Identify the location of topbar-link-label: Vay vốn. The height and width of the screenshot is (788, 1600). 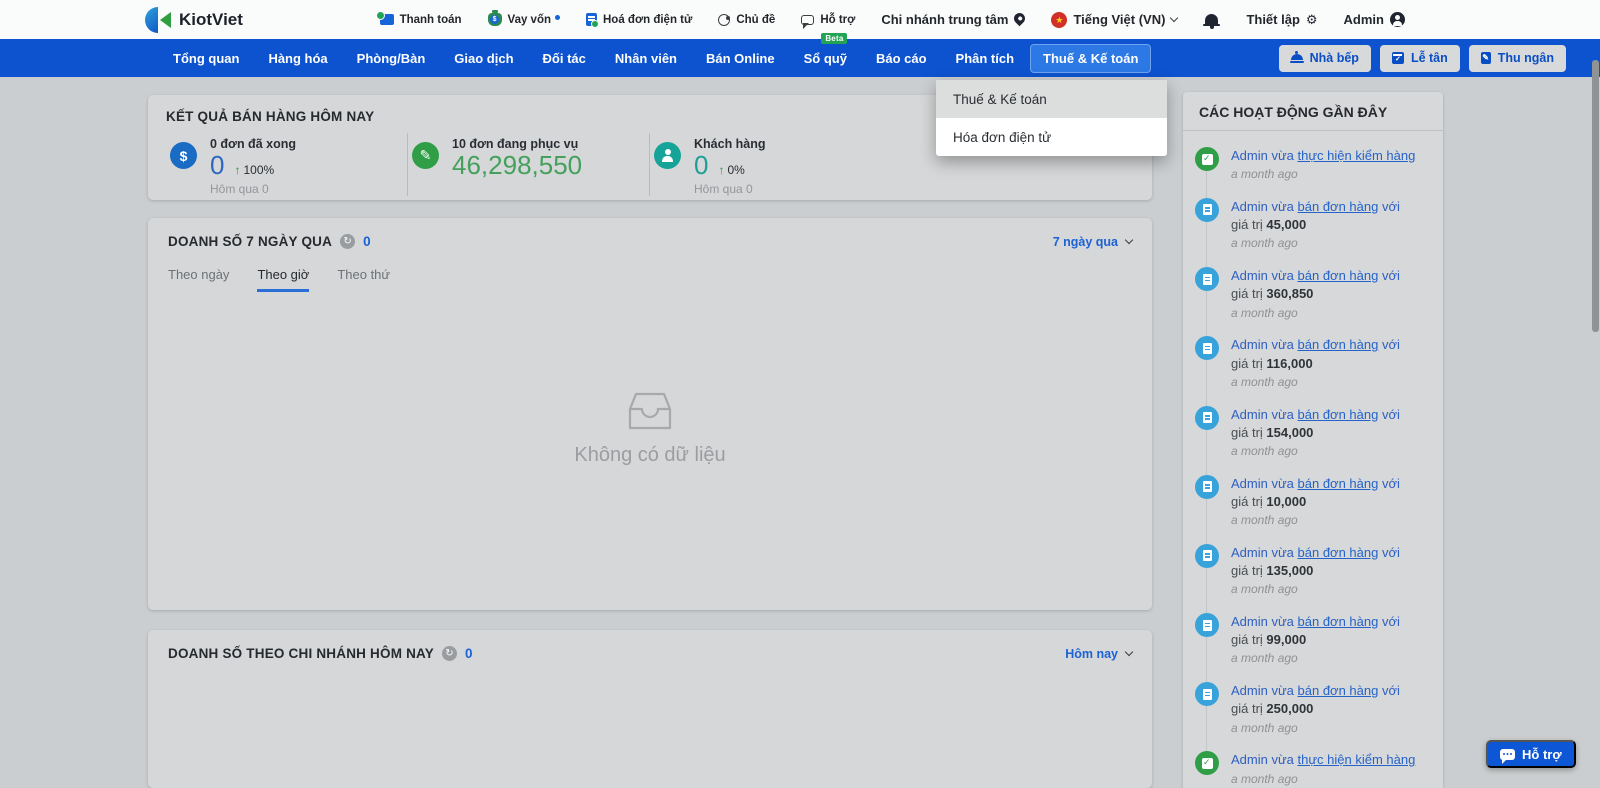
(529, 19).